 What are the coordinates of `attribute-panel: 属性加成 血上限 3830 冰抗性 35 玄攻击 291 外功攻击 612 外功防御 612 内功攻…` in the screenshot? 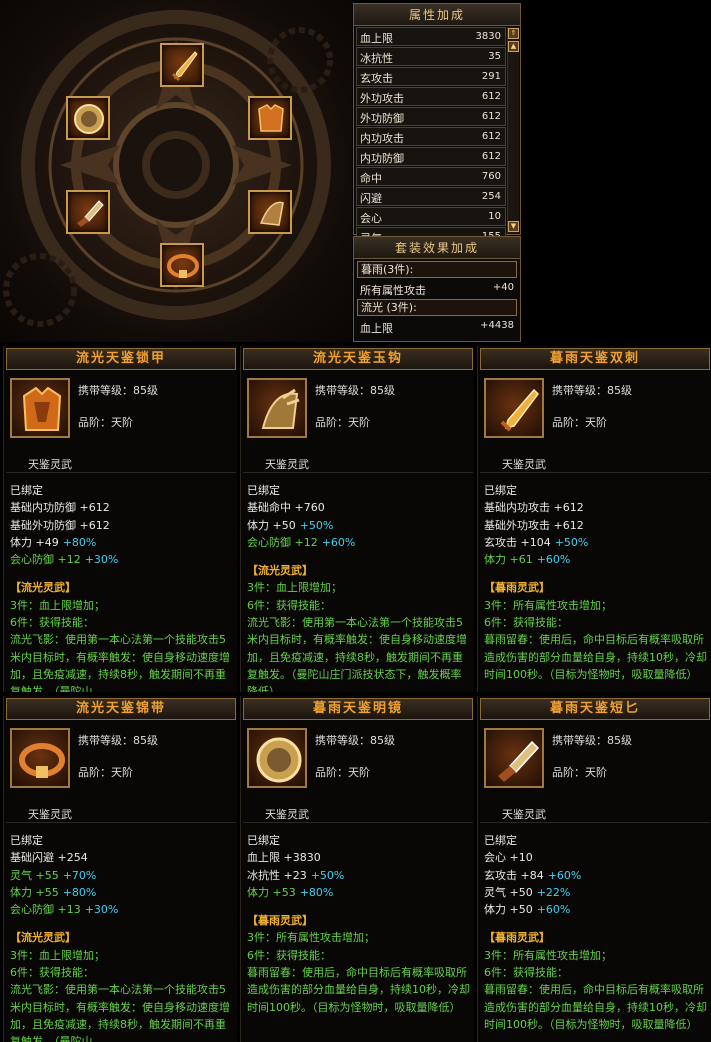 It's located at (437, 124).